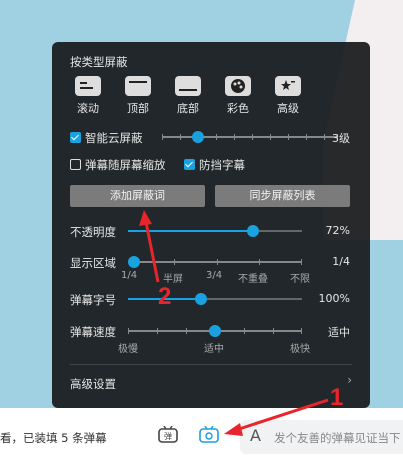  What do you see at coordinates (337, 397) in the screenshot?
I see `annotation-number-1: 1` at bounding box center [337, 397].